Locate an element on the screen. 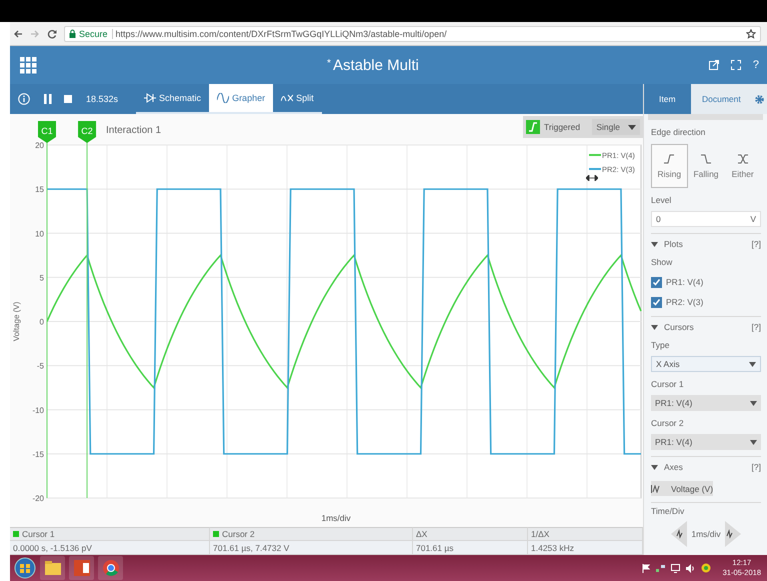 Image resolution: width=767 pixels, height=581 pixels. field-label: Level is located at coordinates (661, 200).